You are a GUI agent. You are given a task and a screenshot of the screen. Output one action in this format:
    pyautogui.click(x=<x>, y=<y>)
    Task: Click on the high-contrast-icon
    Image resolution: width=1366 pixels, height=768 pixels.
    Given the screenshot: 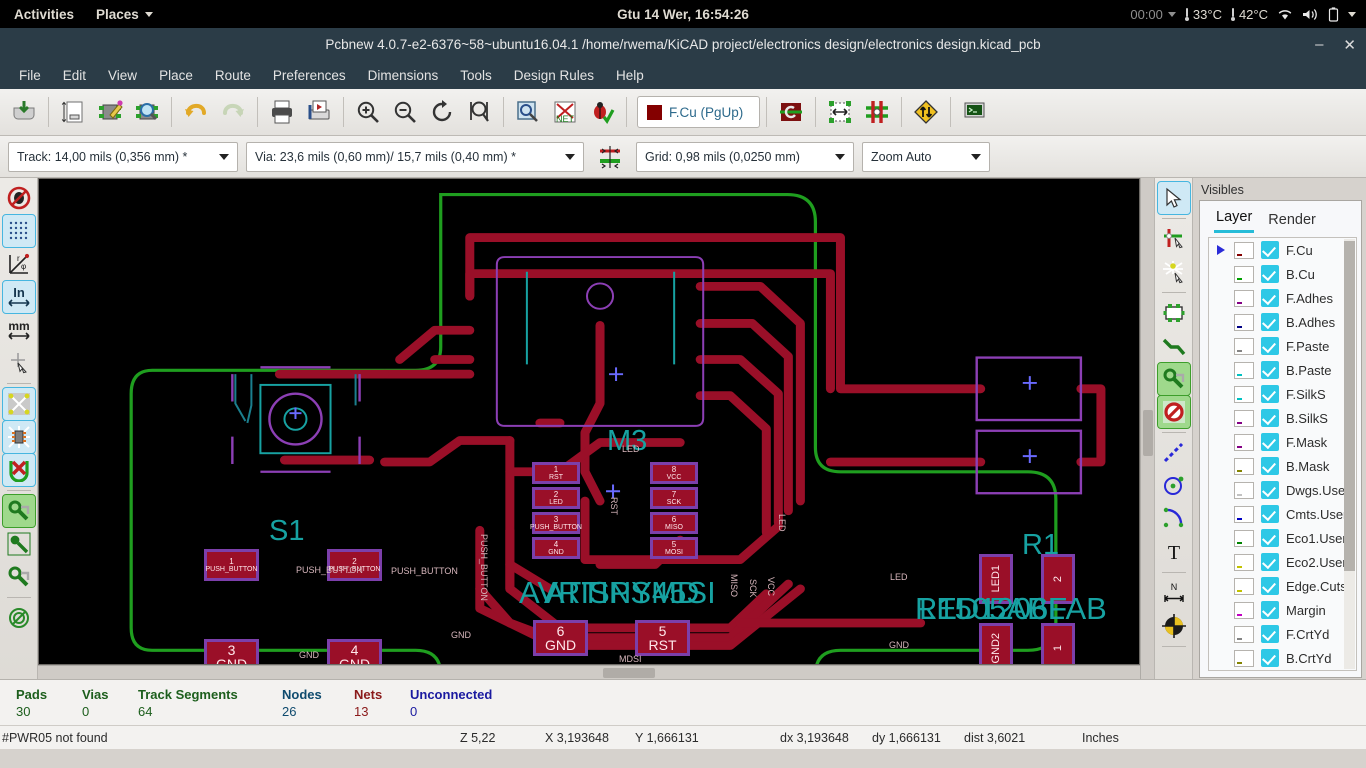 What is the action you would take?
    pyautogui.click(x=19, y=618)
    